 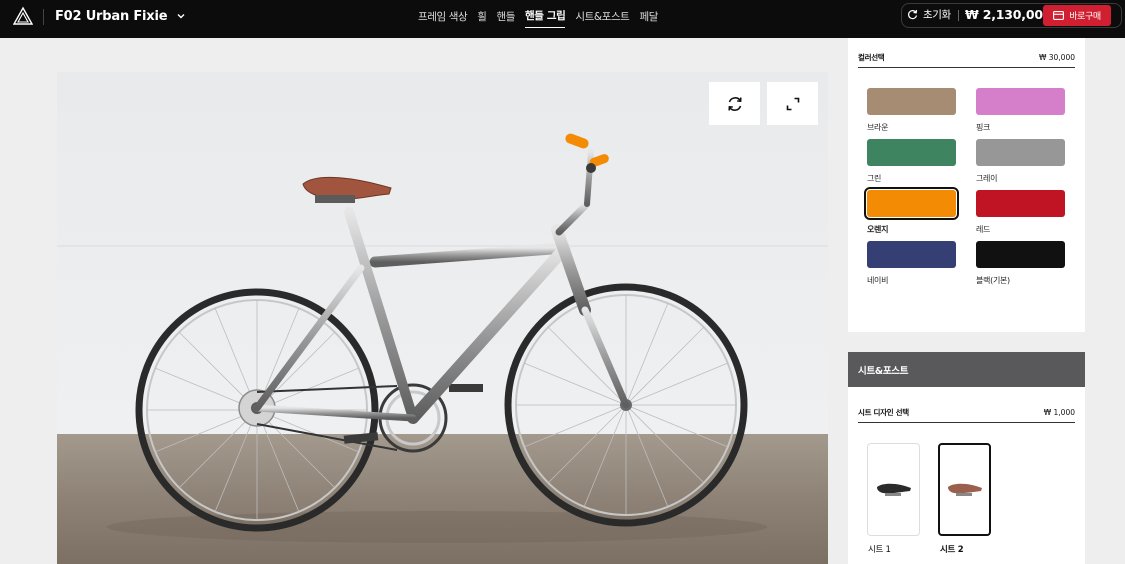 What do you see at coordinates (1059, 412) in the screenshot?
I see `seat-section-price: ₩ 1,000` at bounding box center [1059, 412].